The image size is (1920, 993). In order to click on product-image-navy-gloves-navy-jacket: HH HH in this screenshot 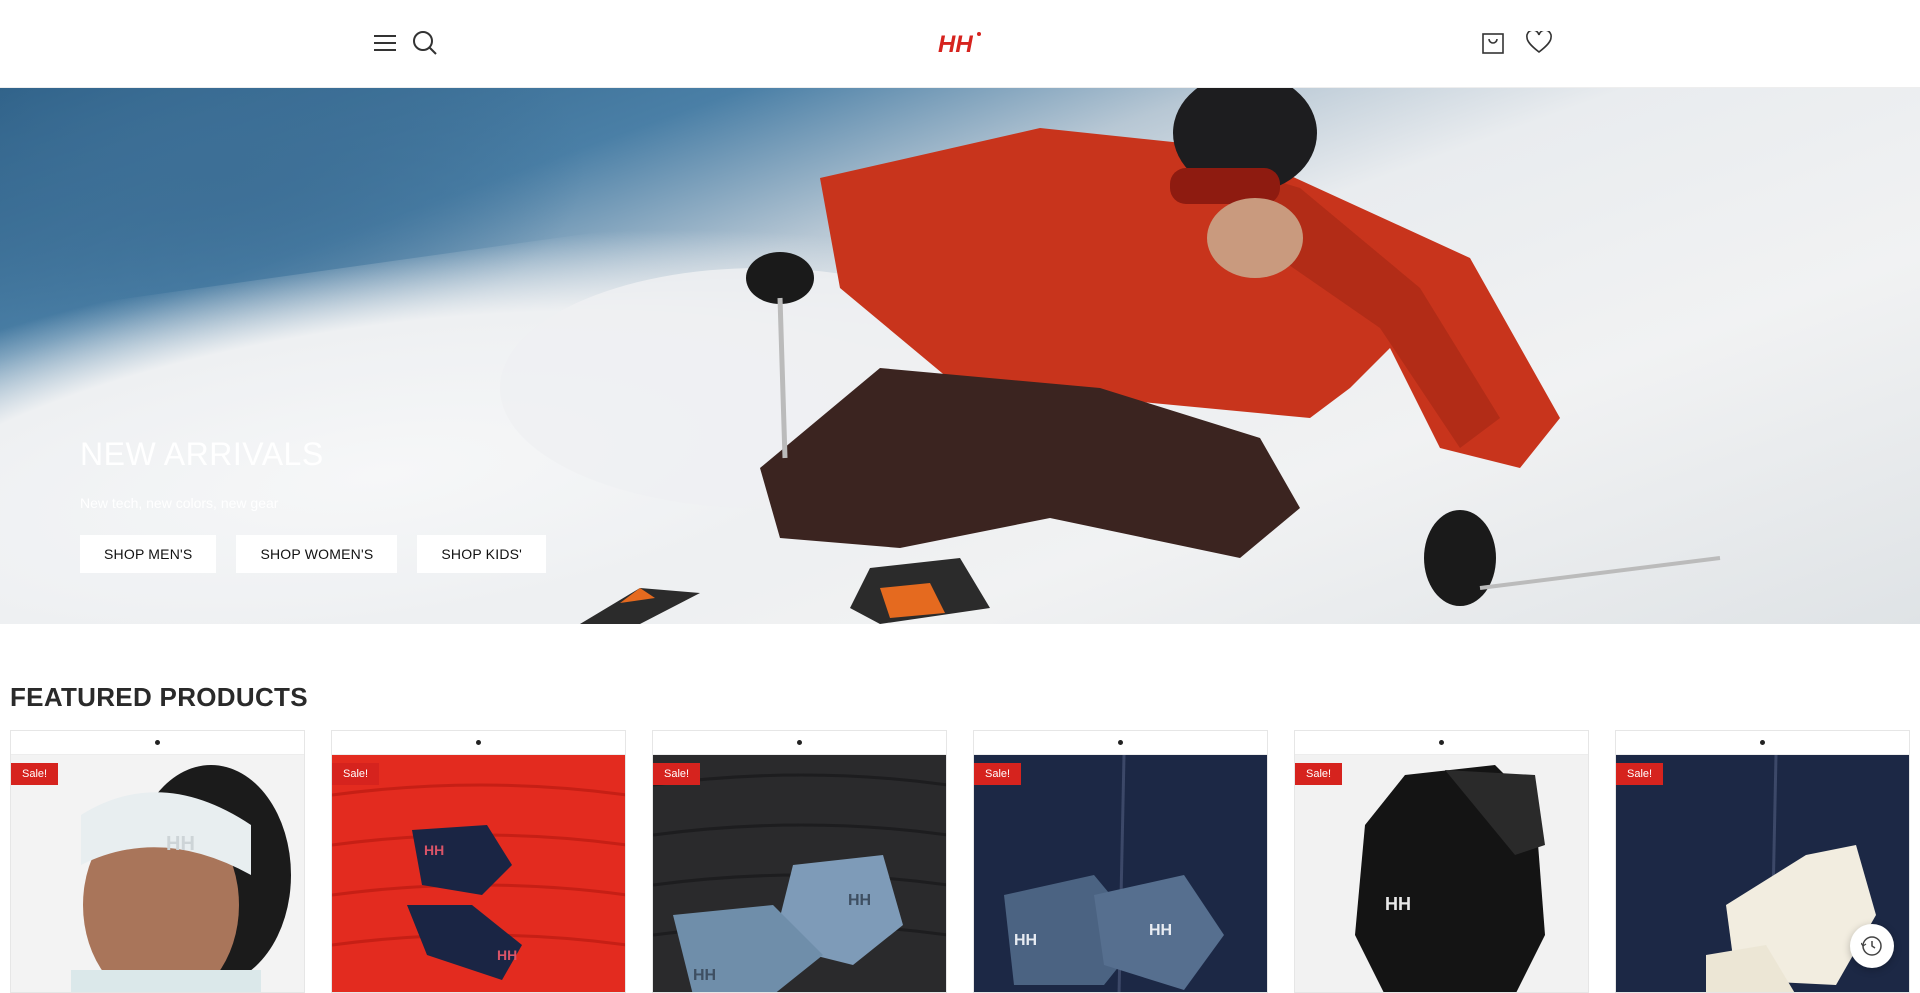, I will do `click(1121, 874)`.